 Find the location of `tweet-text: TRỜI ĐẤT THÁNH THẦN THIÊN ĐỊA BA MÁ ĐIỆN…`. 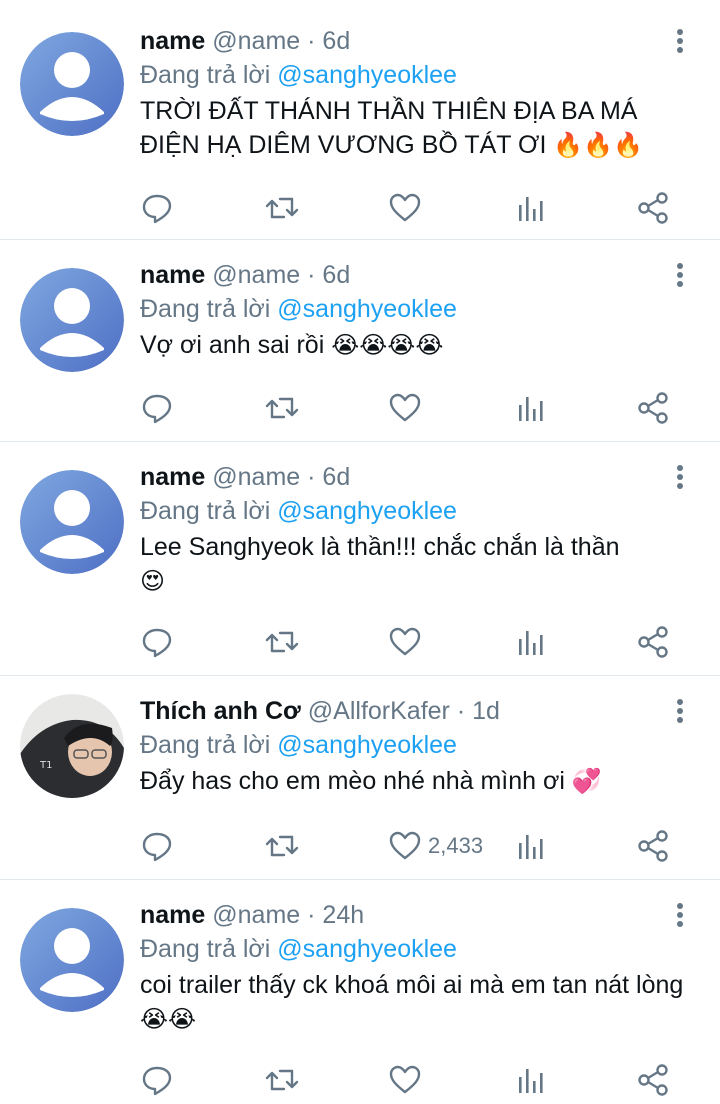

tweet-text: TRỜI ĐẤT THÁNH THẦN THIÊN ĐỊA BA MÁ ĐIỆN… is located at coordinates (418, 128).